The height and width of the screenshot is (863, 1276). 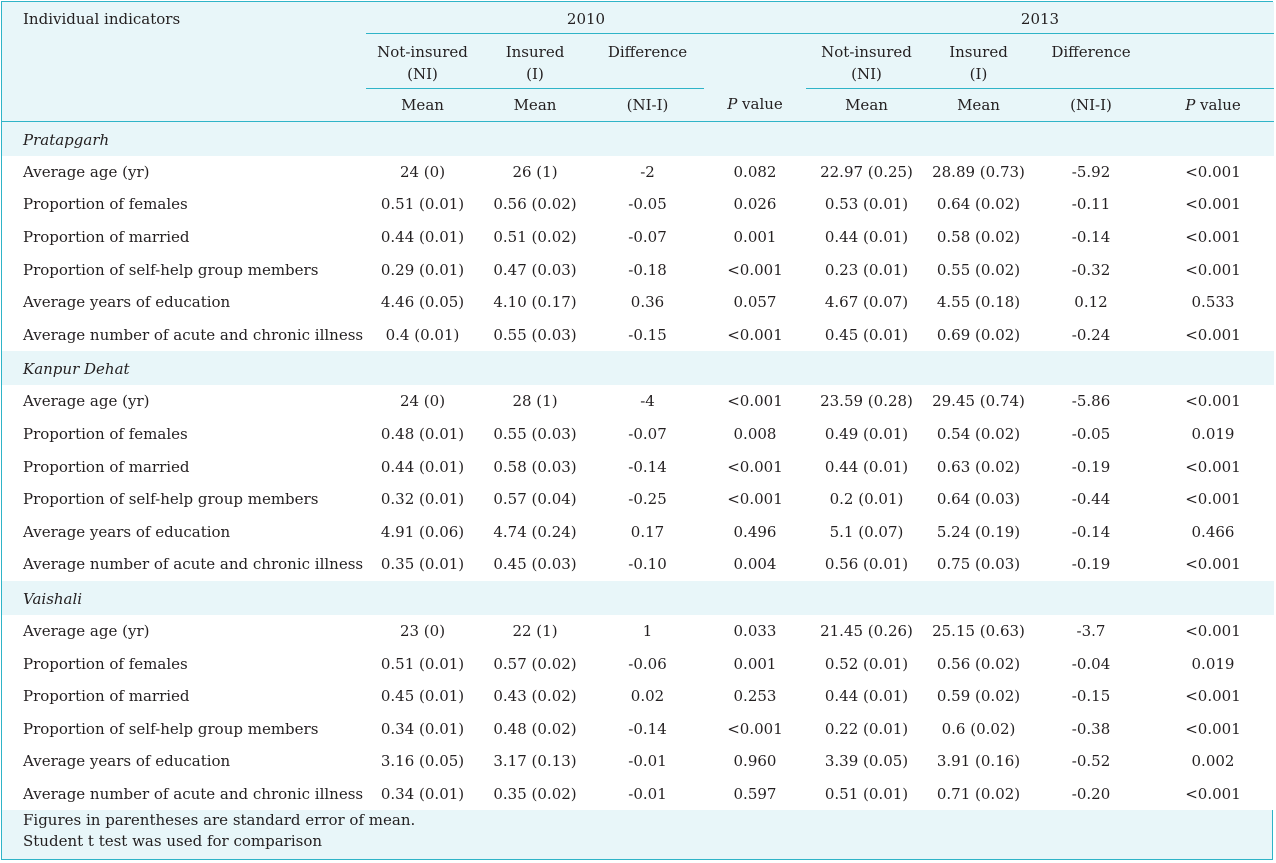 I want to click on mean-header-ni-2010: Mean, so click(x=422, y=105).